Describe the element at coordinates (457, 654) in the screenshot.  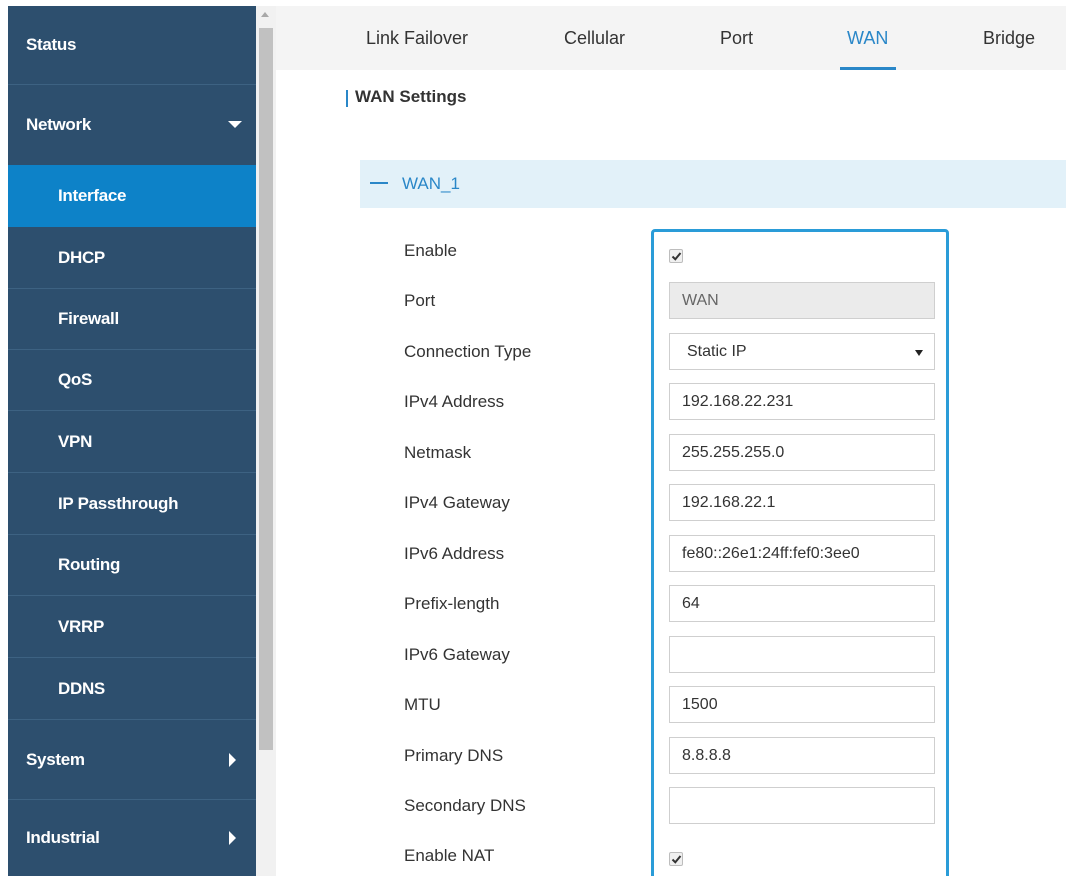
I see `ipv6-gateway-label: IPv6 Gateway` at that location.